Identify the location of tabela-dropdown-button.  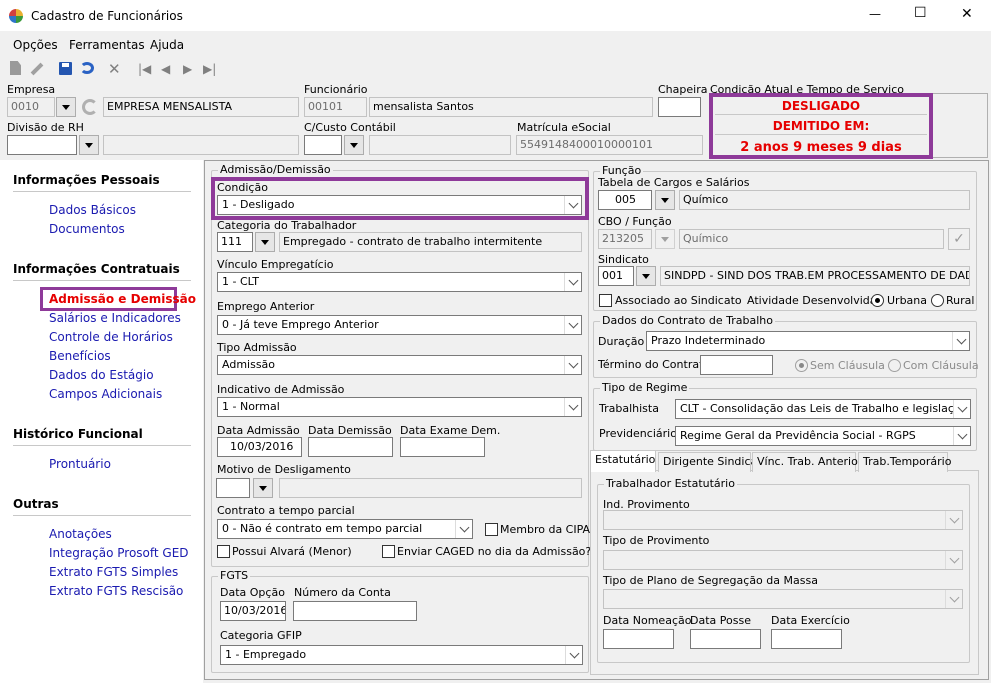
(665, 200).